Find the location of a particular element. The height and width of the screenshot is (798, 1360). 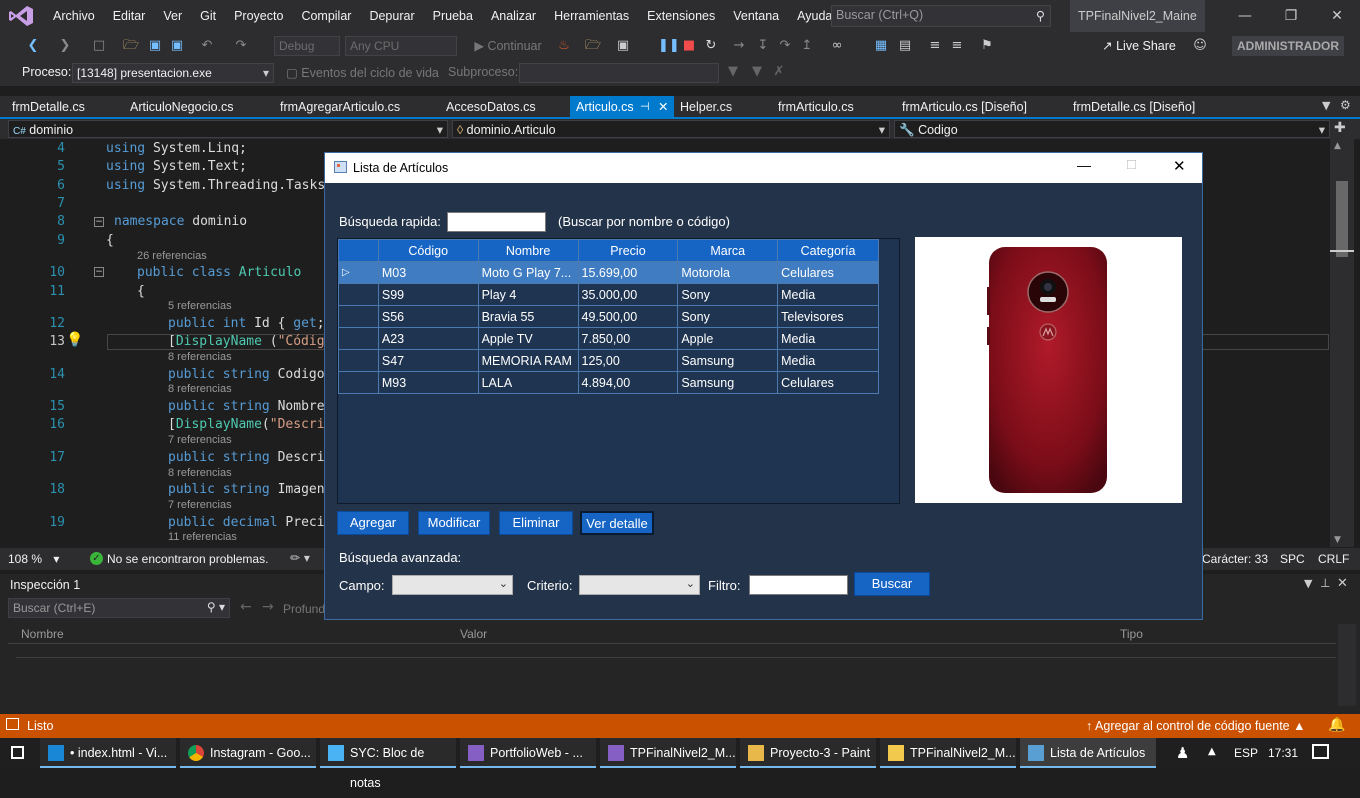

configuration-select: Debug is located at coordinates (307, 46).